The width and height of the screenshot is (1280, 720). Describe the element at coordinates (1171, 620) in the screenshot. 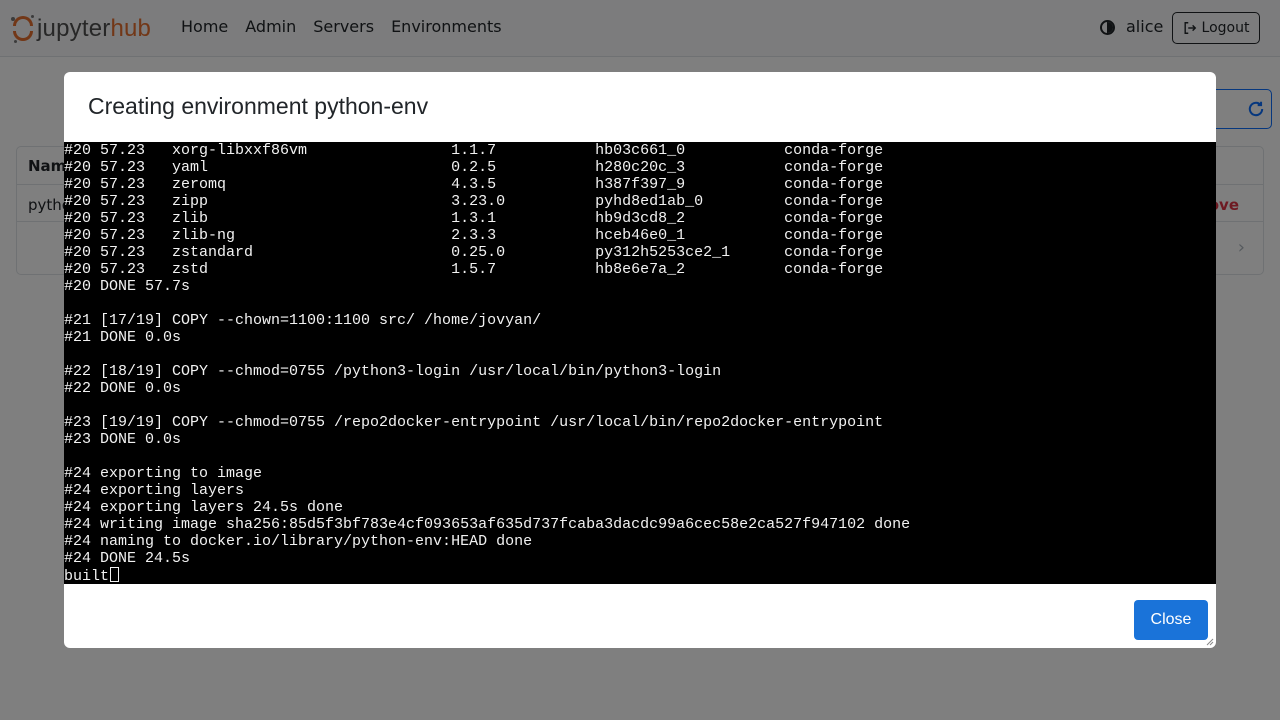

I see `close-button: Close` at that location.